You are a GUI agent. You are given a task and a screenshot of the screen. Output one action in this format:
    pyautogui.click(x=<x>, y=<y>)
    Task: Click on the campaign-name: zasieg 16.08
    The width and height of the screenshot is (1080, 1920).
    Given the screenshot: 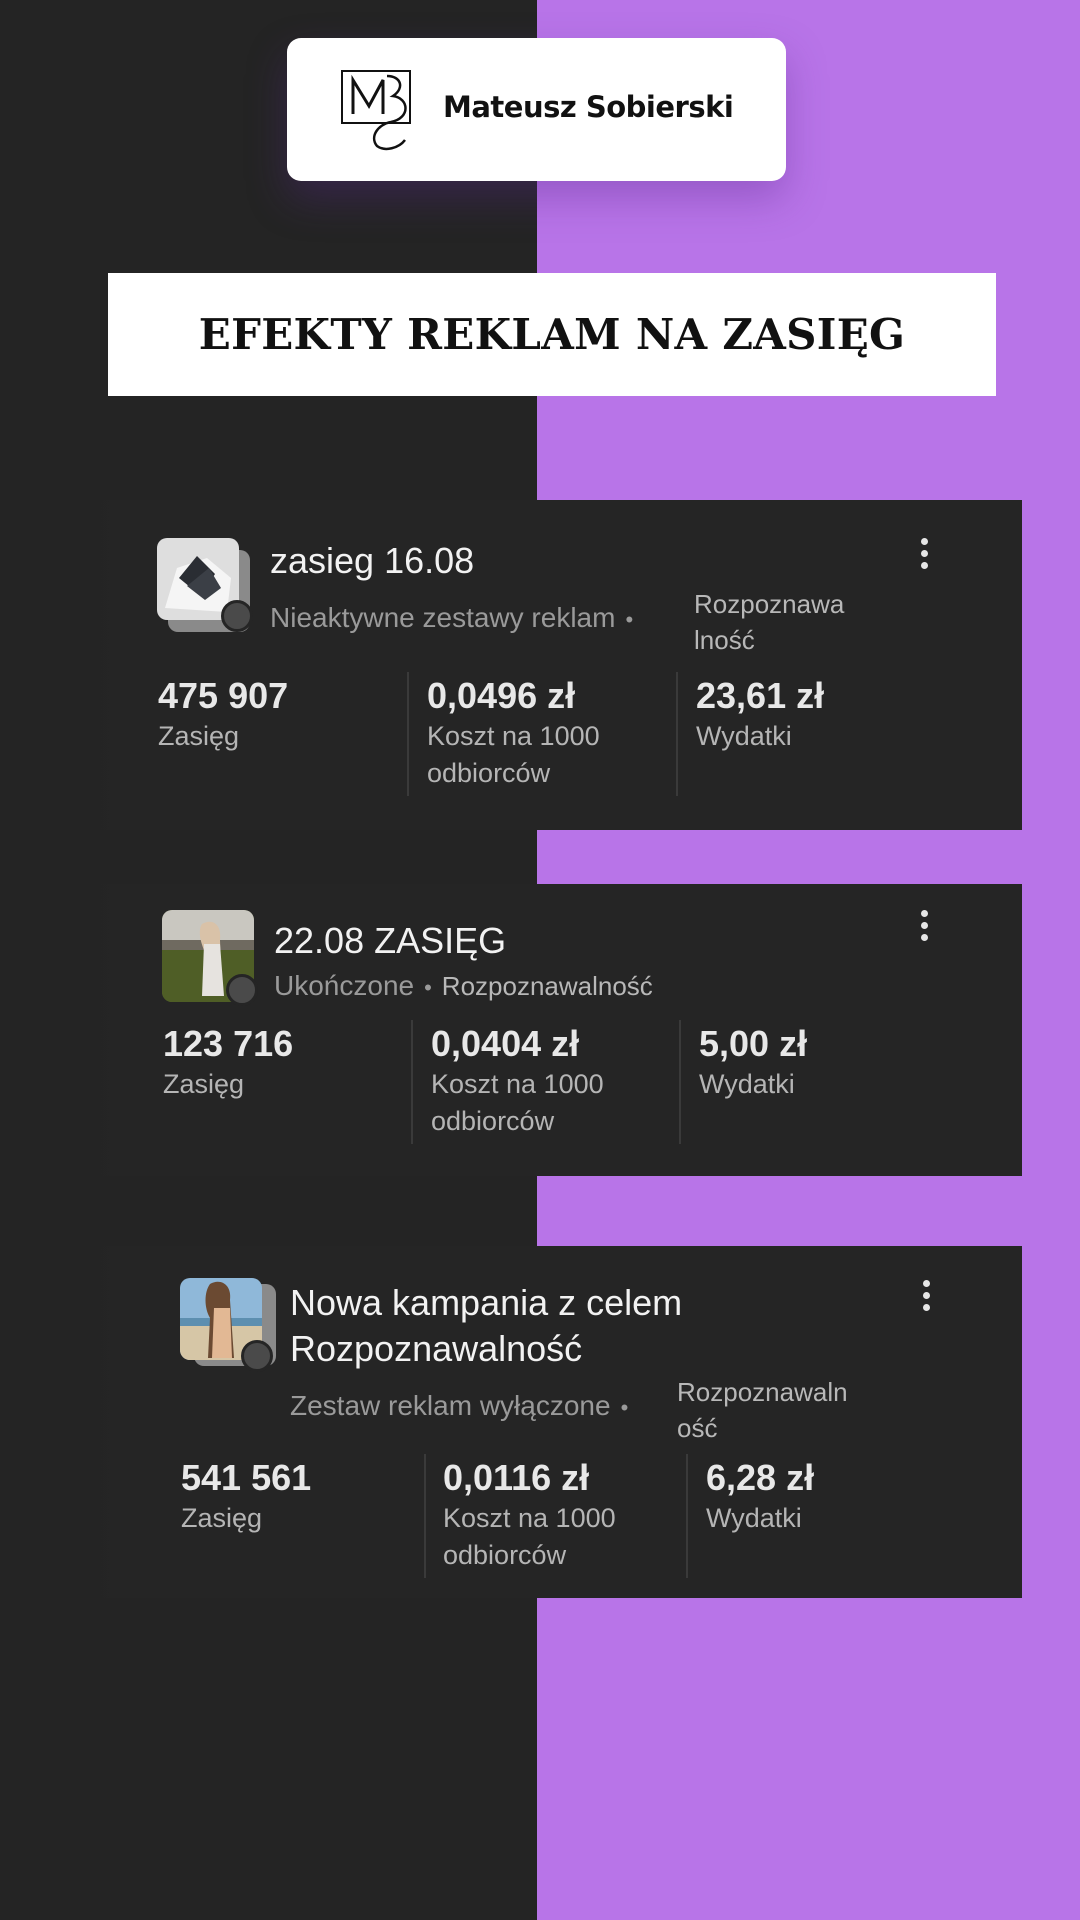 What is the action you would take?
    pyautogui.click(x=372, y=561)
    